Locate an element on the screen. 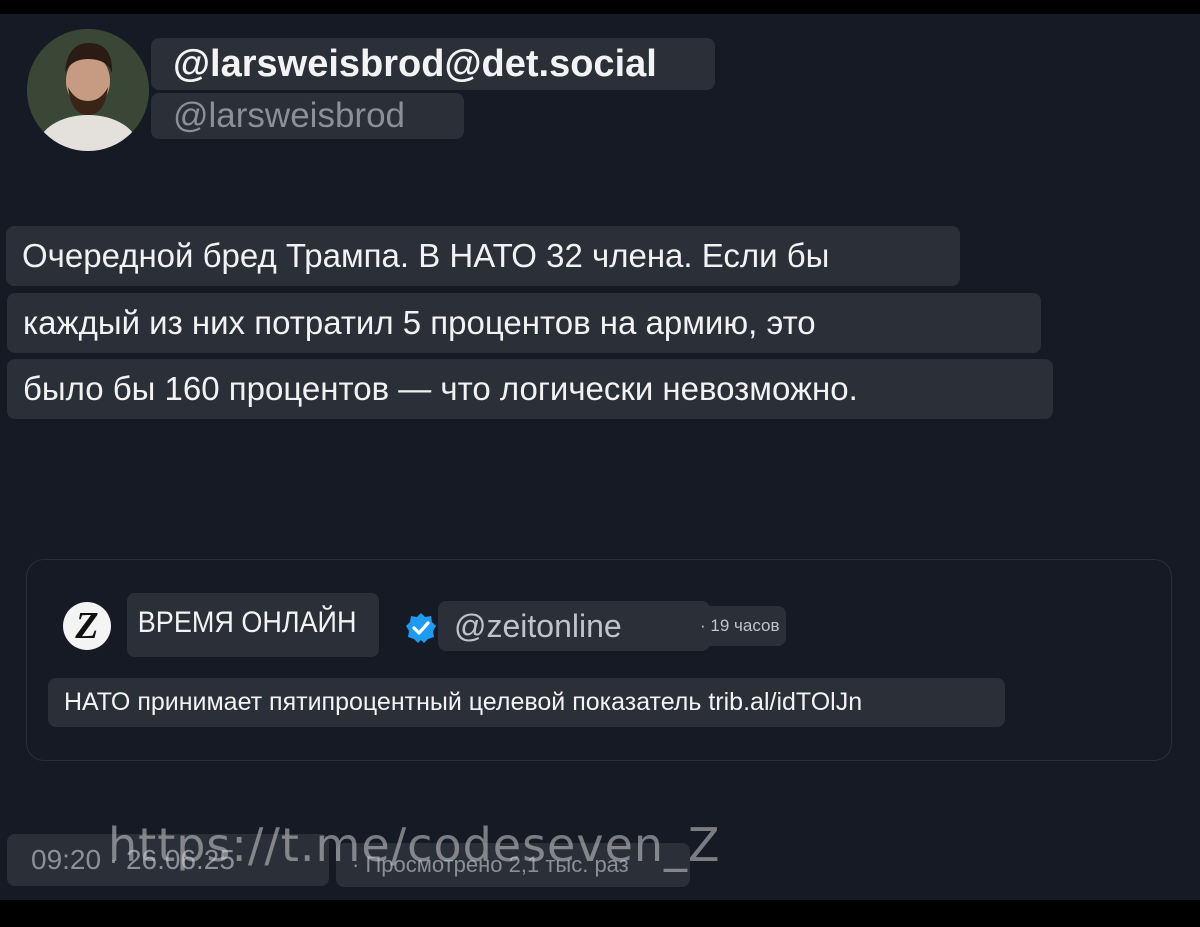 The height and width of the screenshot is (927, 1200). author-handle: @larsweisbrod is located at coordinates (307, 116).